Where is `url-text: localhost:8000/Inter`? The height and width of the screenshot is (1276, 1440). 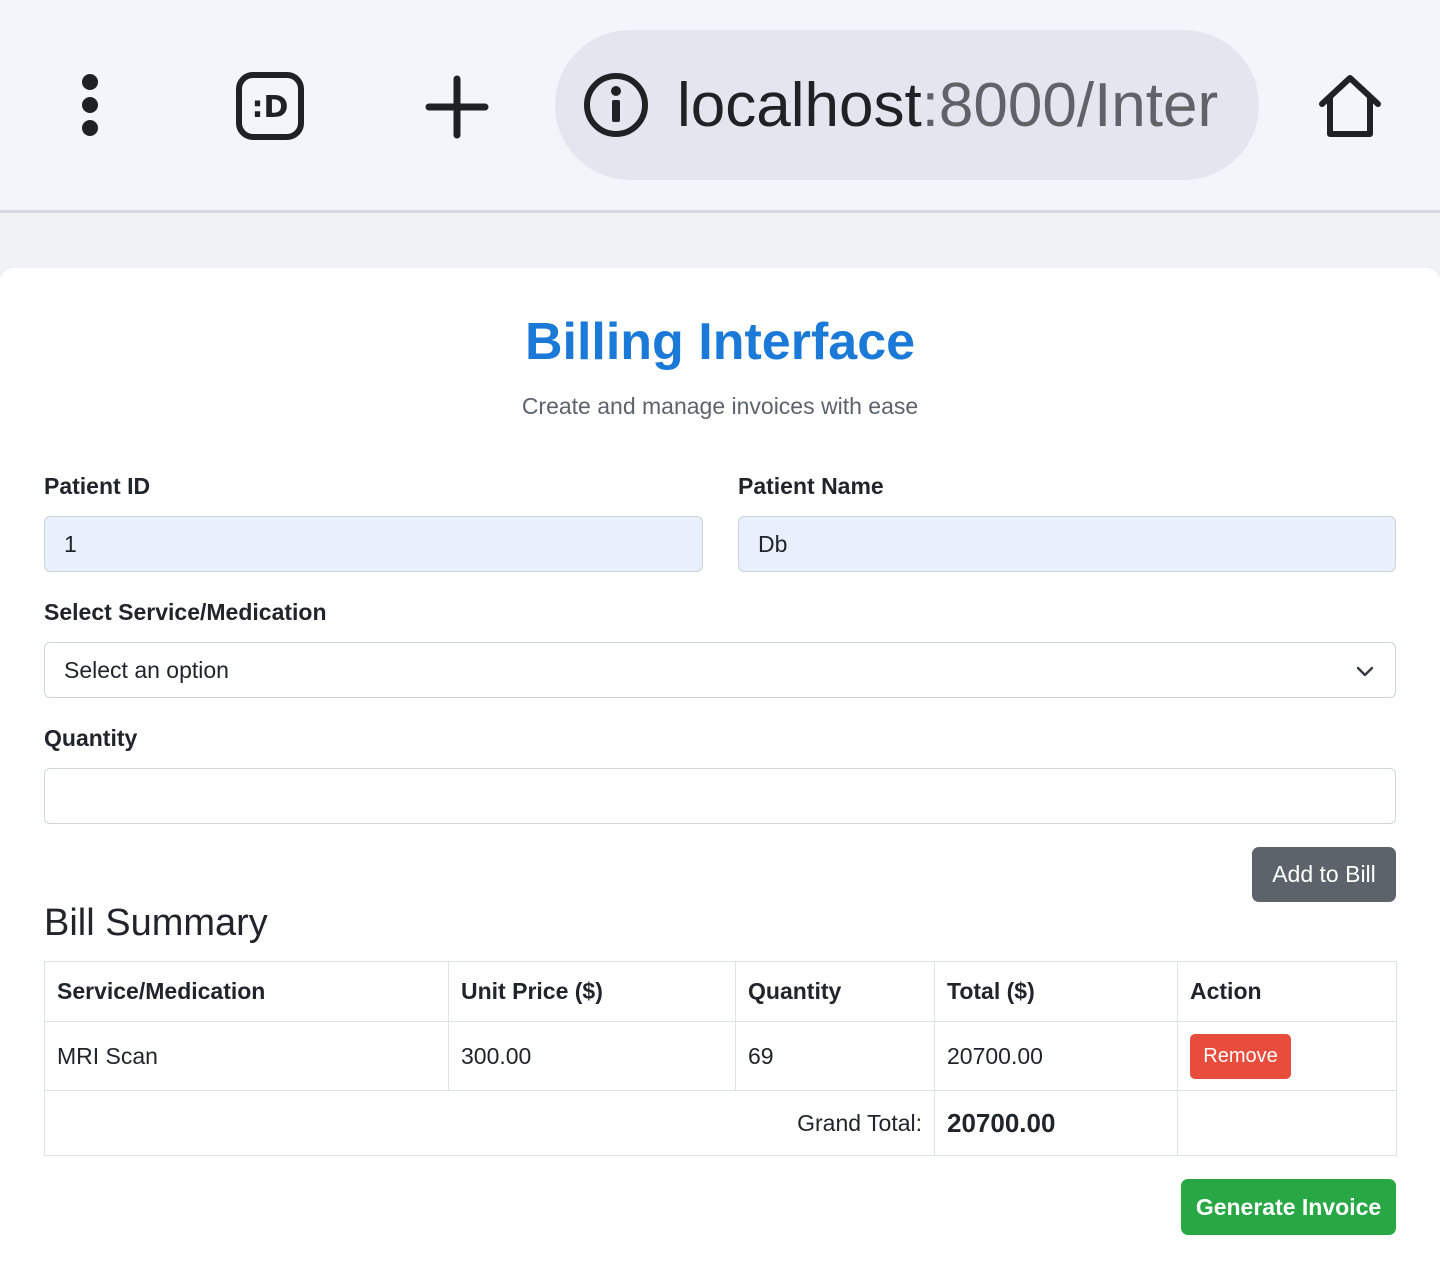
url-text: localhost:8000/Inter is located at coordinates (947, 105).